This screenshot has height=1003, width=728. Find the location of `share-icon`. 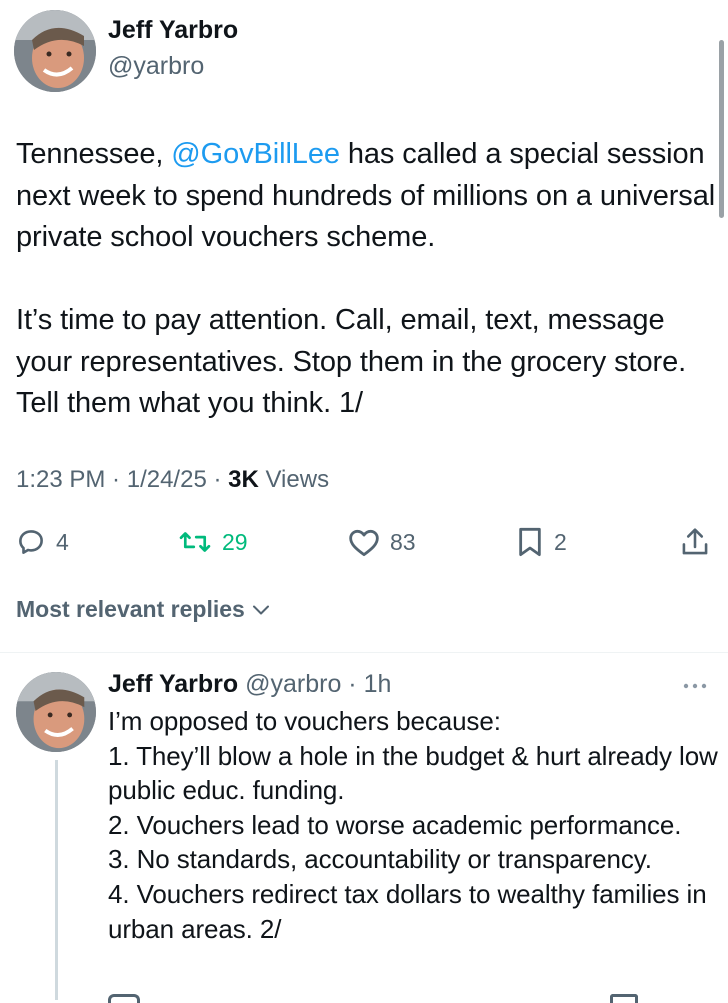

share-icon is located at coordinates (695, 541).